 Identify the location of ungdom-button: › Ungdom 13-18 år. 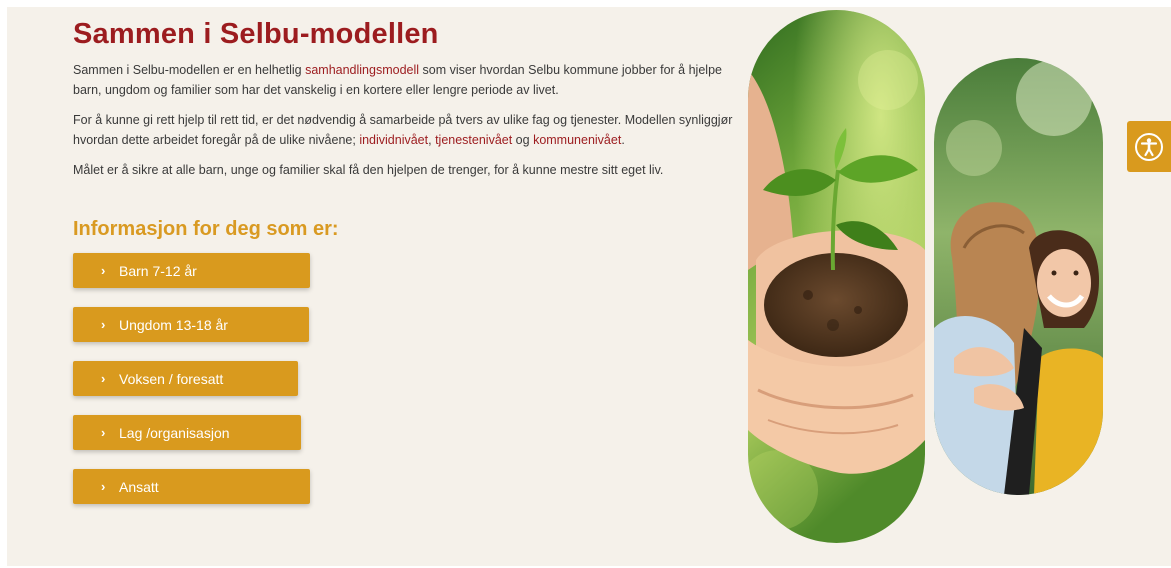
(191, 324).